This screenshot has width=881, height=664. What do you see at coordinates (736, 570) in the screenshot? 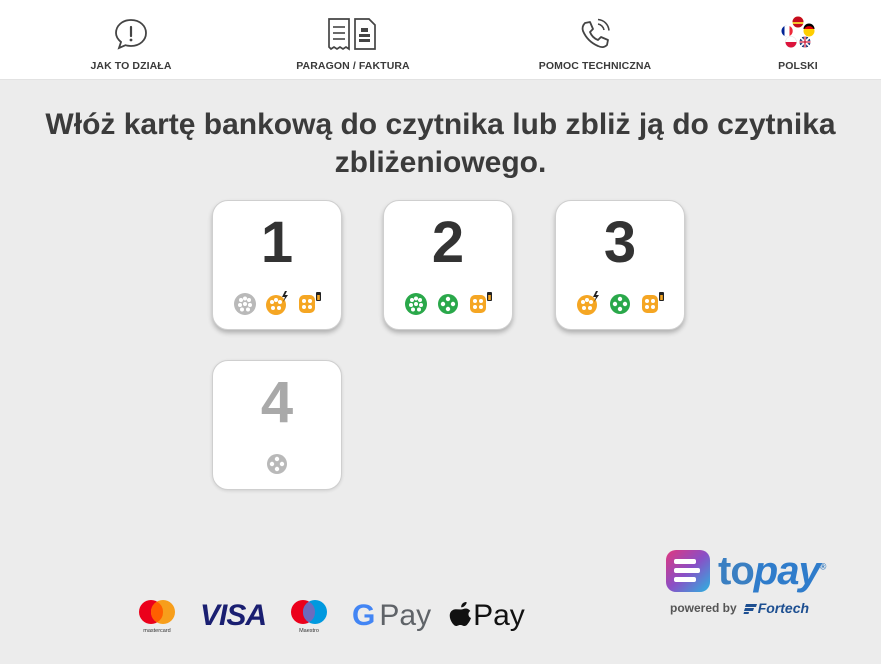
I see `to-text: to` at bounding box center [736, 570].